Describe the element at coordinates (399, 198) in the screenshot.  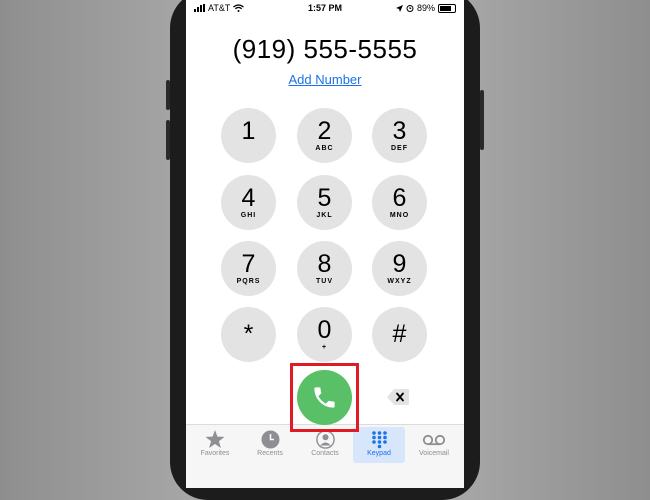
I see `key-digit: 6` at that location.